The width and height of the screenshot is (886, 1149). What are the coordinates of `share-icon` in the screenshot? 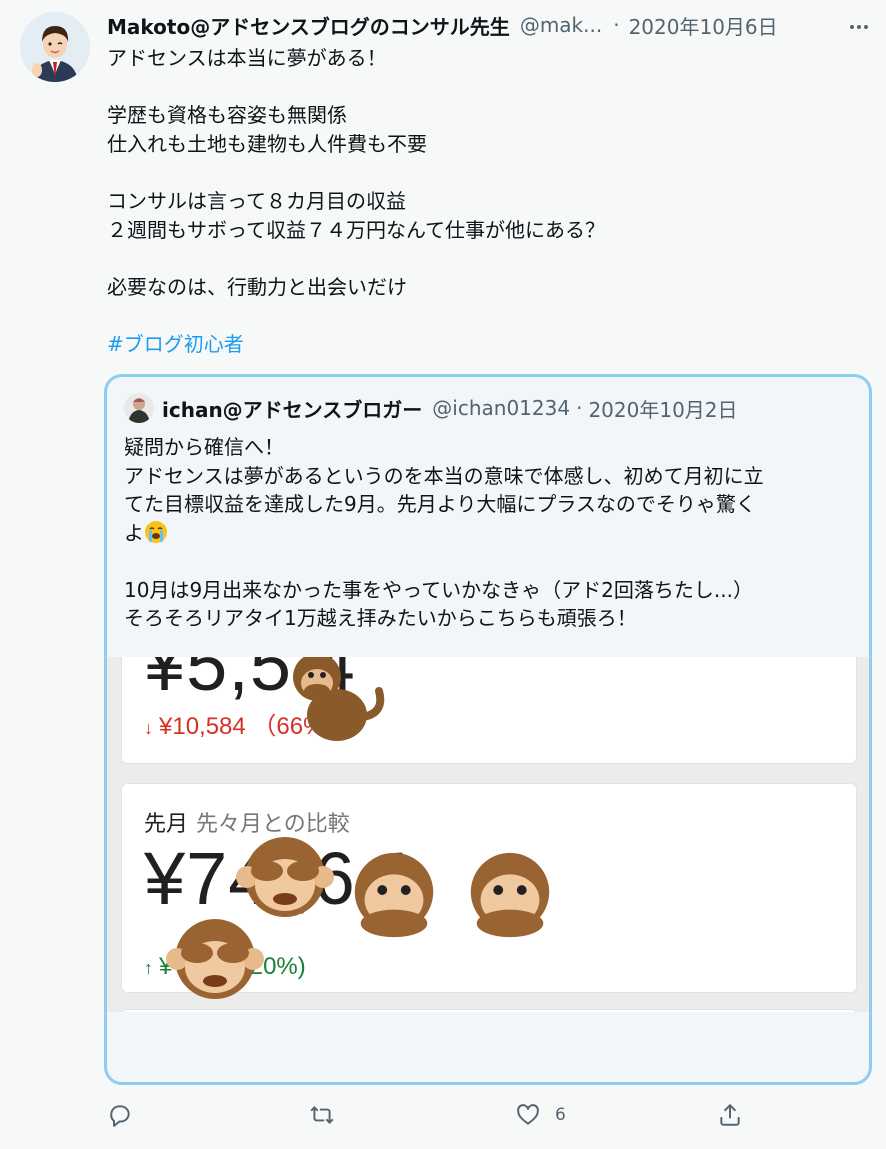 It's located at (730, 1114).